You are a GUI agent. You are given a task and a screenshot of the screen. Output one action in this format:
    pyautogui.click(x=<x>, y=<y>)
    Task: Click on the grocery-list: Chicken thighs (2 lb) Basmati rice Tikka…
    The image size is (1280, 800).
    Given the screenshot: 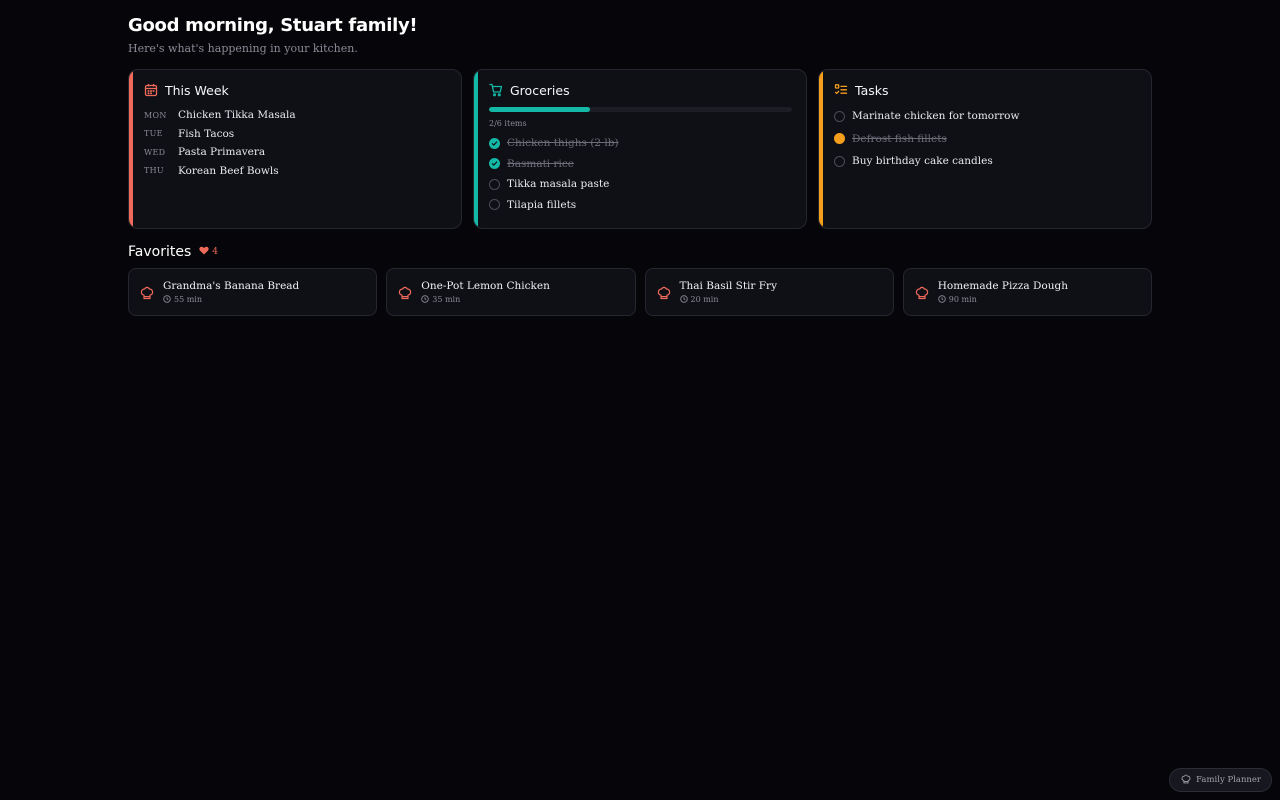 What is the action you would take?
    pyautogui.click(x=640, y=174)
    